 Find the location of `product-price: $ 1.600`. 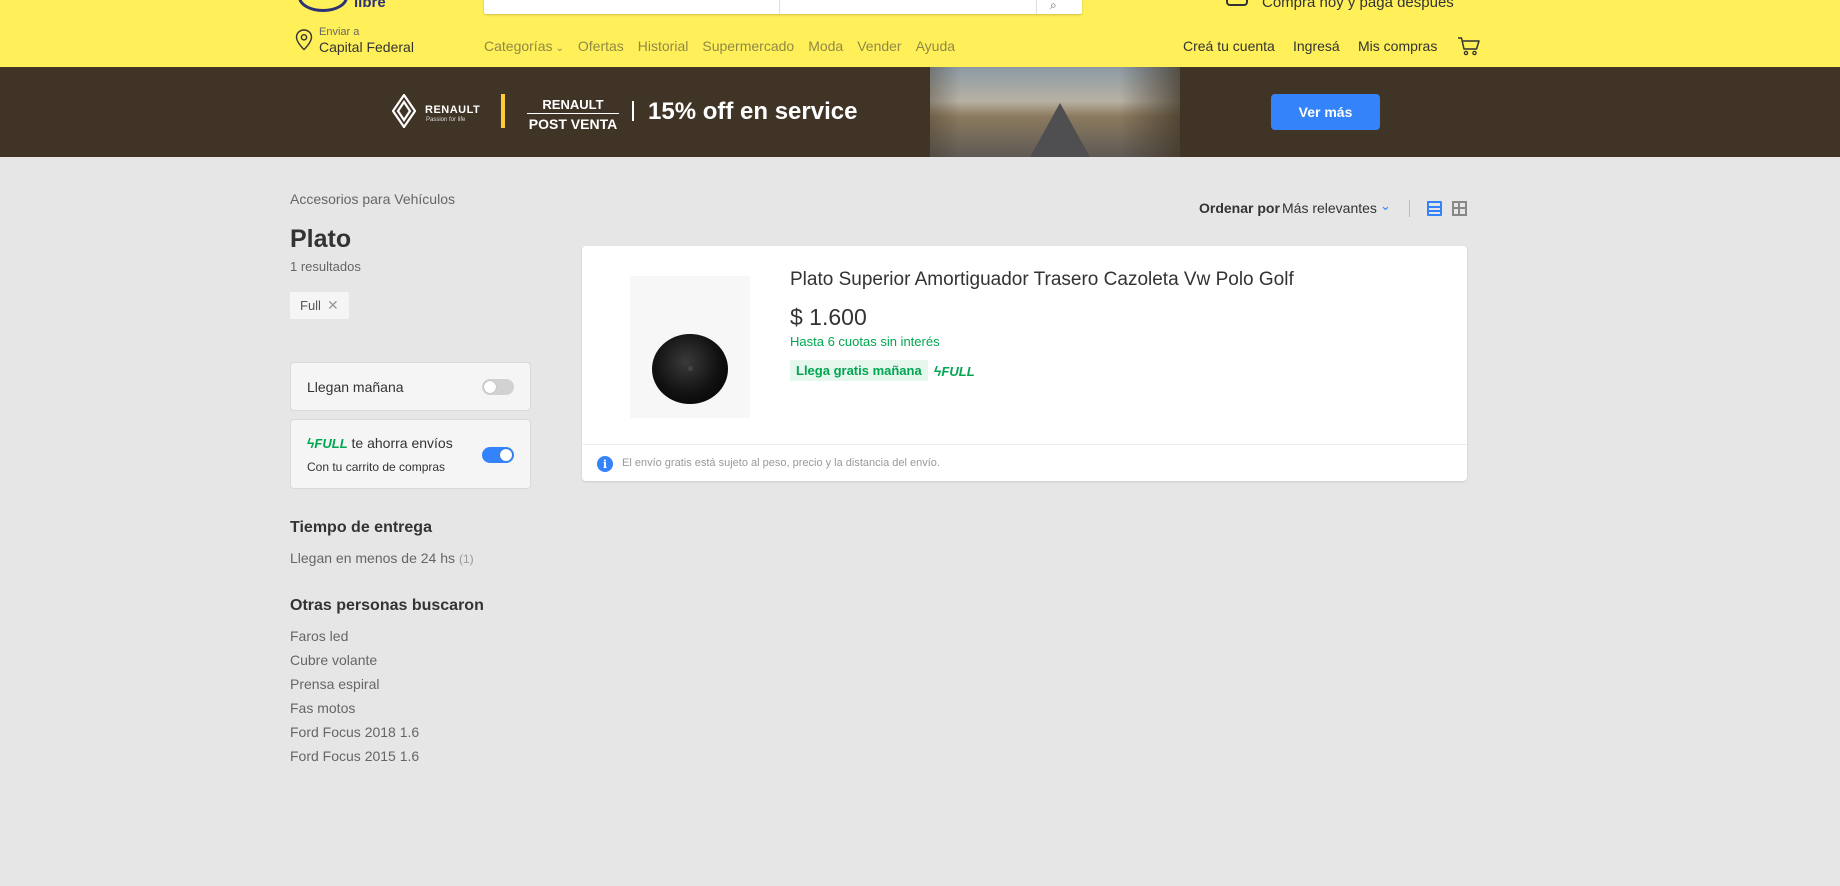

product-price: $ 1.600 is located at coordinates (828, 317).